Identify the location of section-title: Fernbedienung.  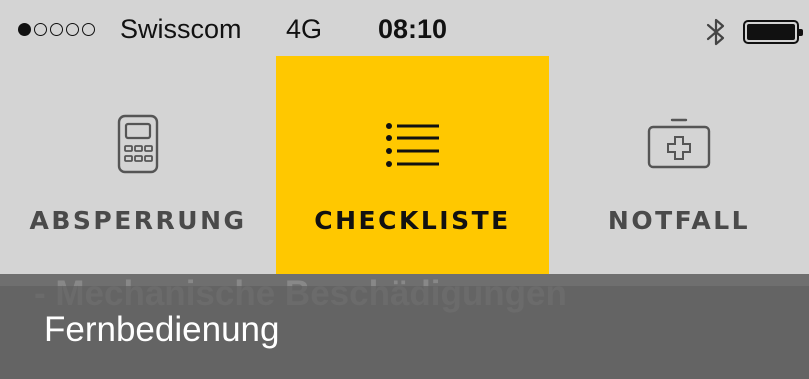
(162, 329).